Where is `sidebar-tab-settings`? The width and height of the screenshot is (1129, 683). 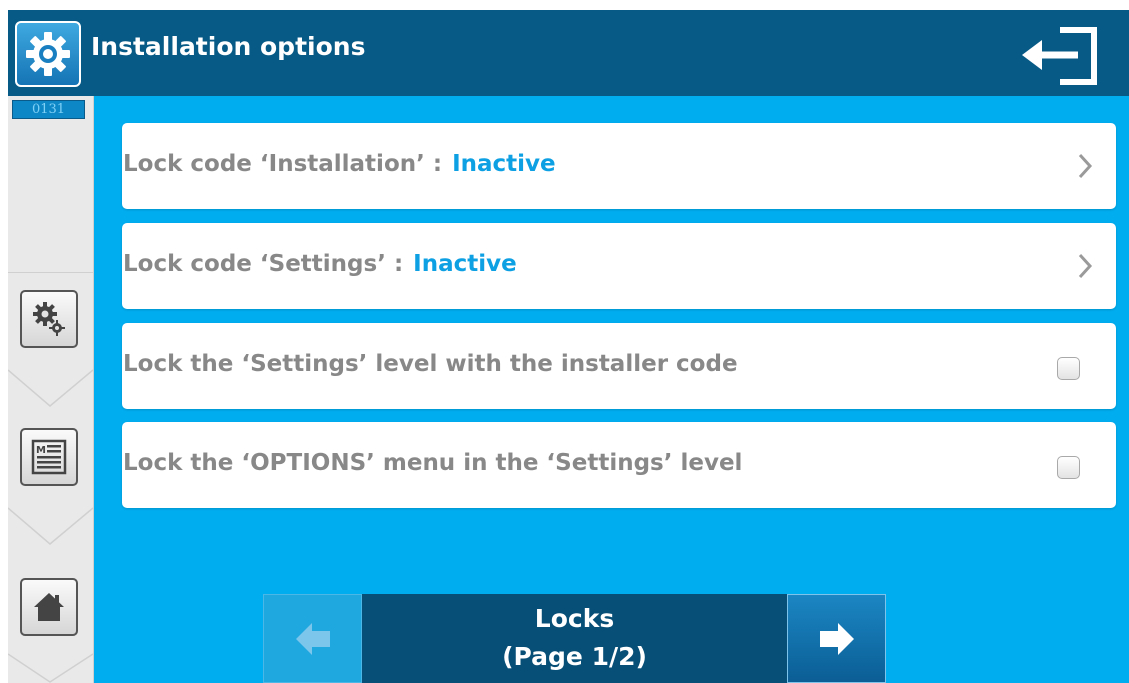 sidebar-tab-settings is located at coordinates (50, 341).